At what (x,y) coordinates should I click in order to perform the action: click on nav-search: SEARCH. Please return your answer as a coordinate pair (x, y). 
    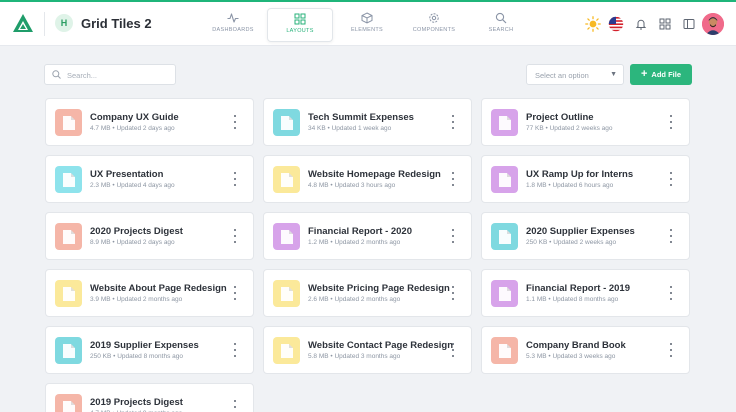
    Looking at the image, I should click on (501, 25).